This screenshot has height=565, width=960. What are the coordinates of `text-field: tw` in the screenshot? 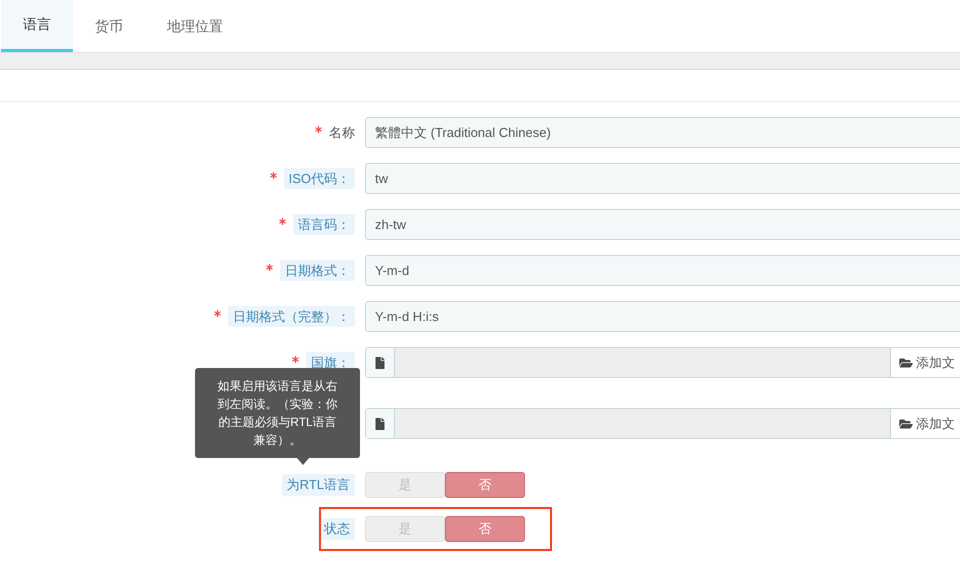 It's located at (662, 178).